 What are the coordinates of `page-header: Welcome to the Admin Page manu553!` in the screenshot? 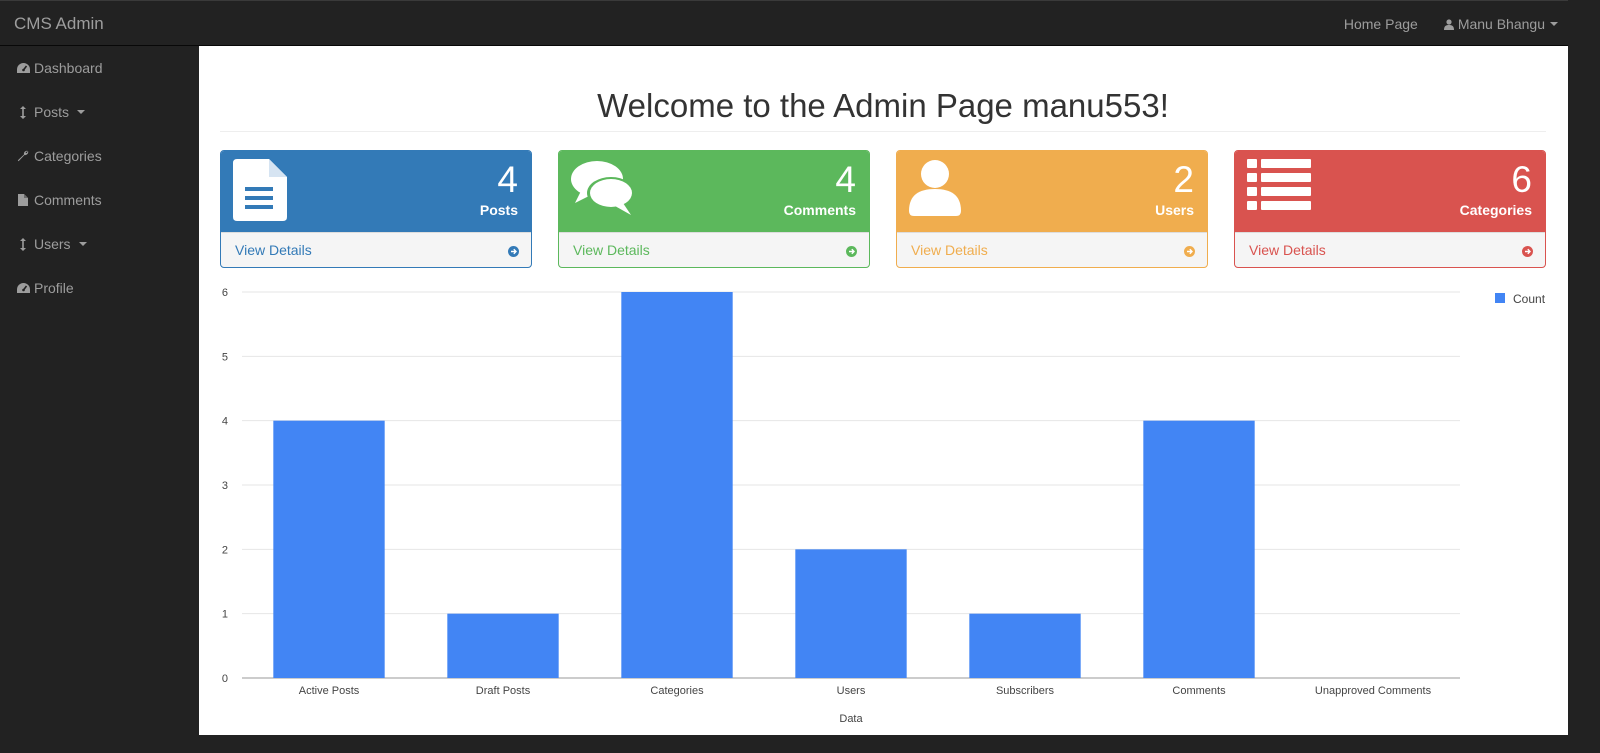 It's located at (883, 109).